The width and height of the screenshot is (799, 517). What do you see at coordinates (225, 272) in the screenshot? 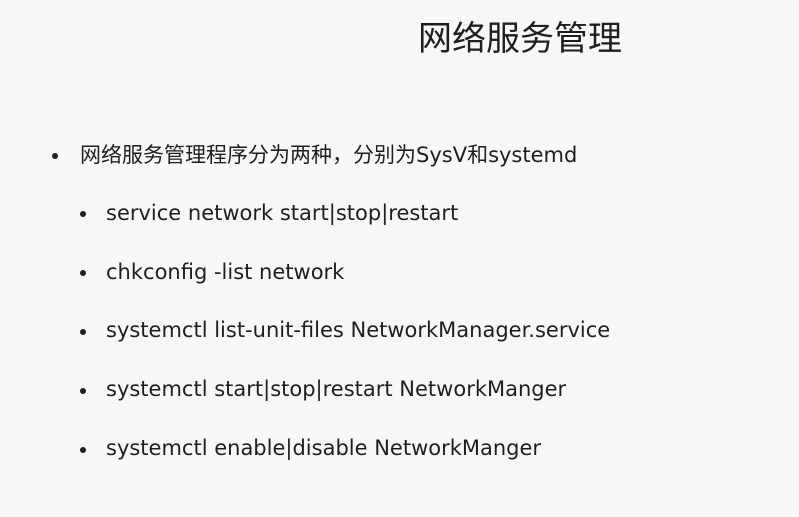
I see `sub-bullet-text: chkconfig -list network` at bounding box center [225, 272].